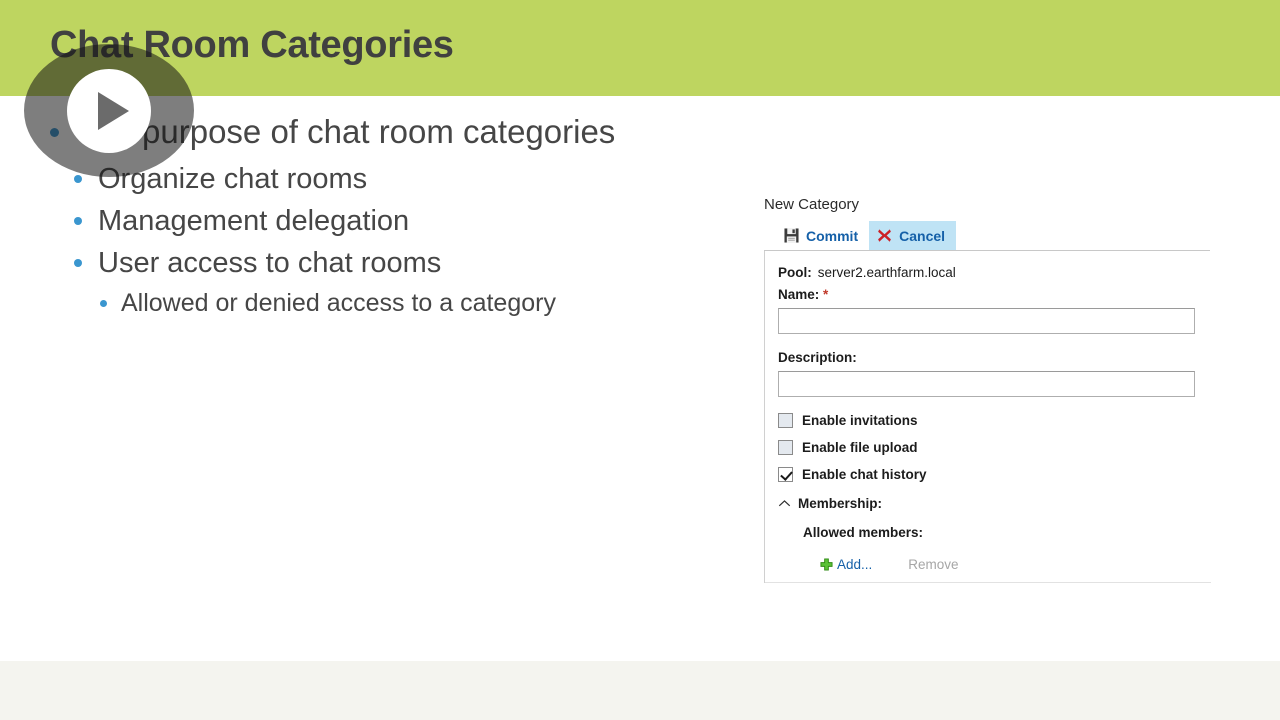  Describe the element at coordinates (832, 235) in the screenshot. I see `commit-button-label: Commit` at that location.